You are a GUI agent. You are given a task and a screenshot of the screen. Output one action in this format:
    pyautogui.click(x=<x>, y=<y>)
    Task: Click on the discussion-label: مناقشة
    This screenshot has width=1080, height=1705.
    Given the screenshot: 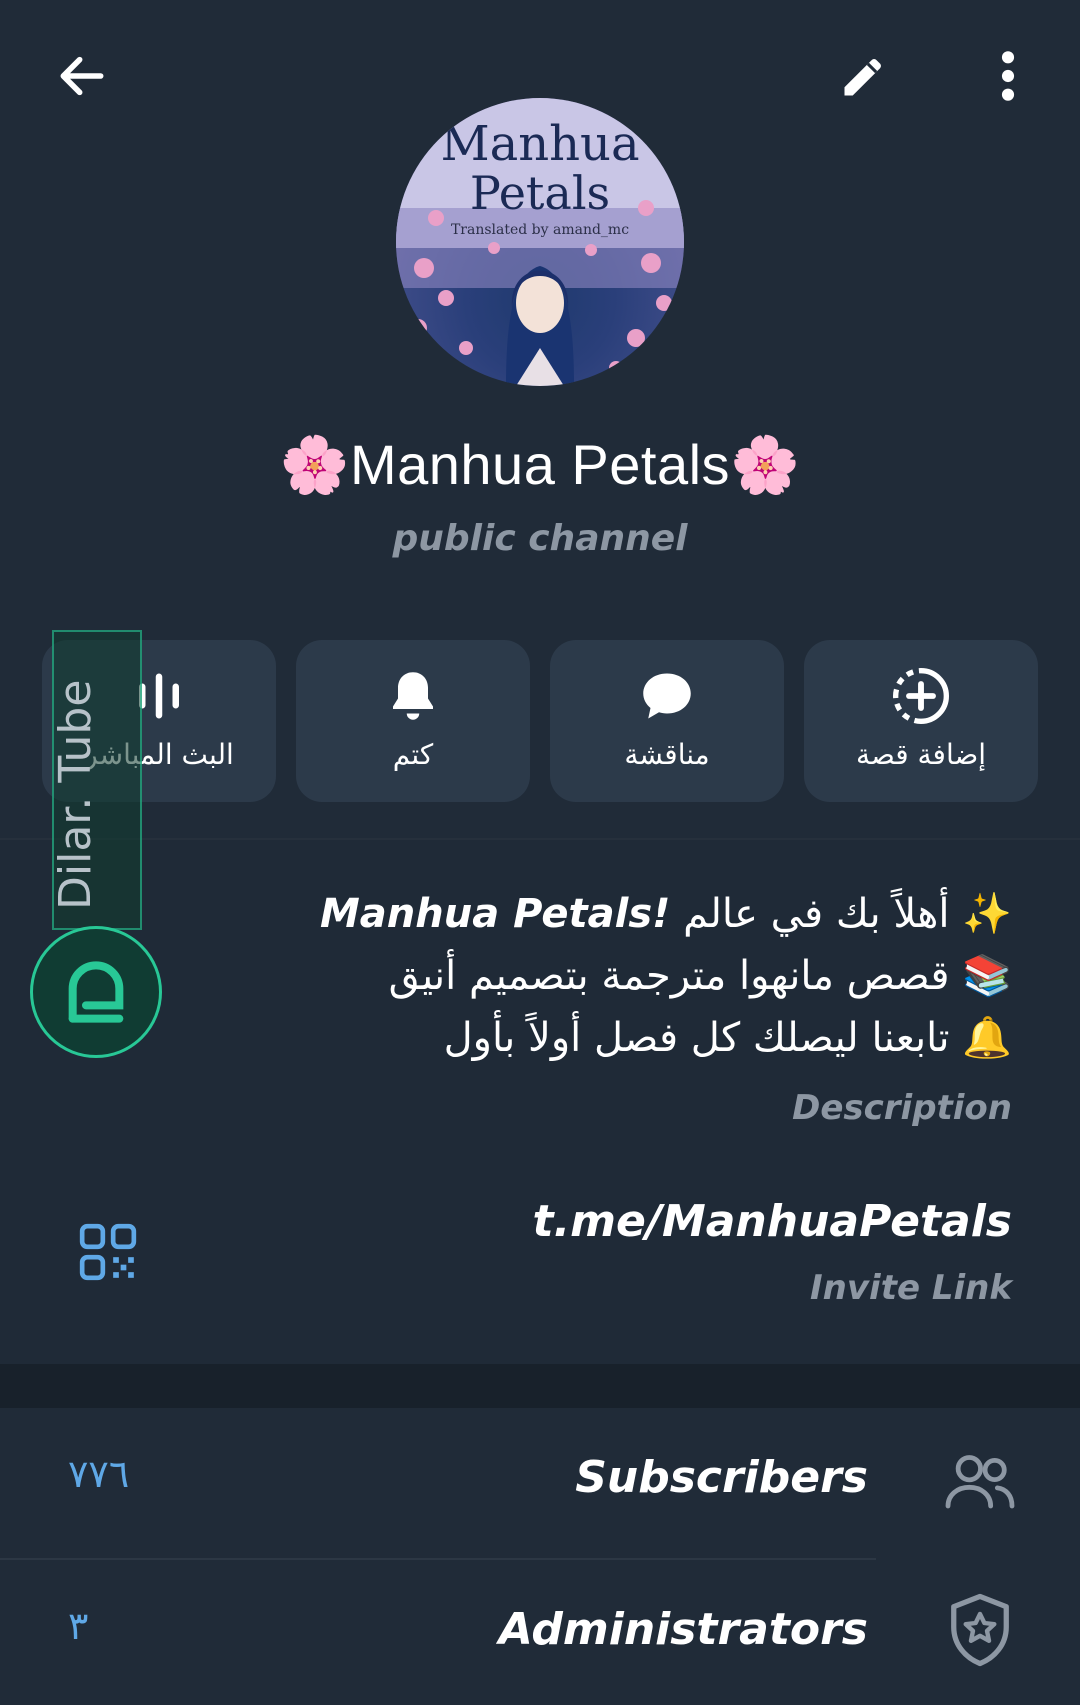 What is the action you would take?
    pyautogui.click(x=667, y=754)
    